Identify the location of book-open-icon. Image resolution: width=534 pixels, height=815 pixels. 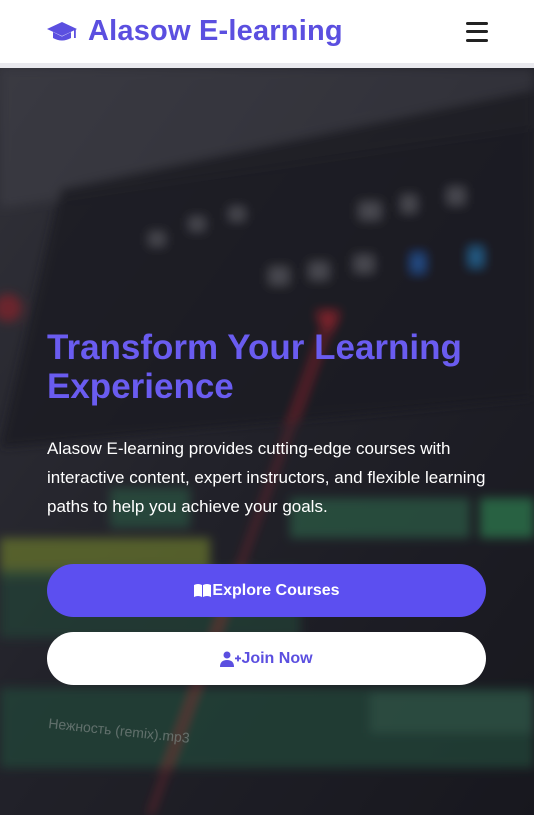
(203, 590).